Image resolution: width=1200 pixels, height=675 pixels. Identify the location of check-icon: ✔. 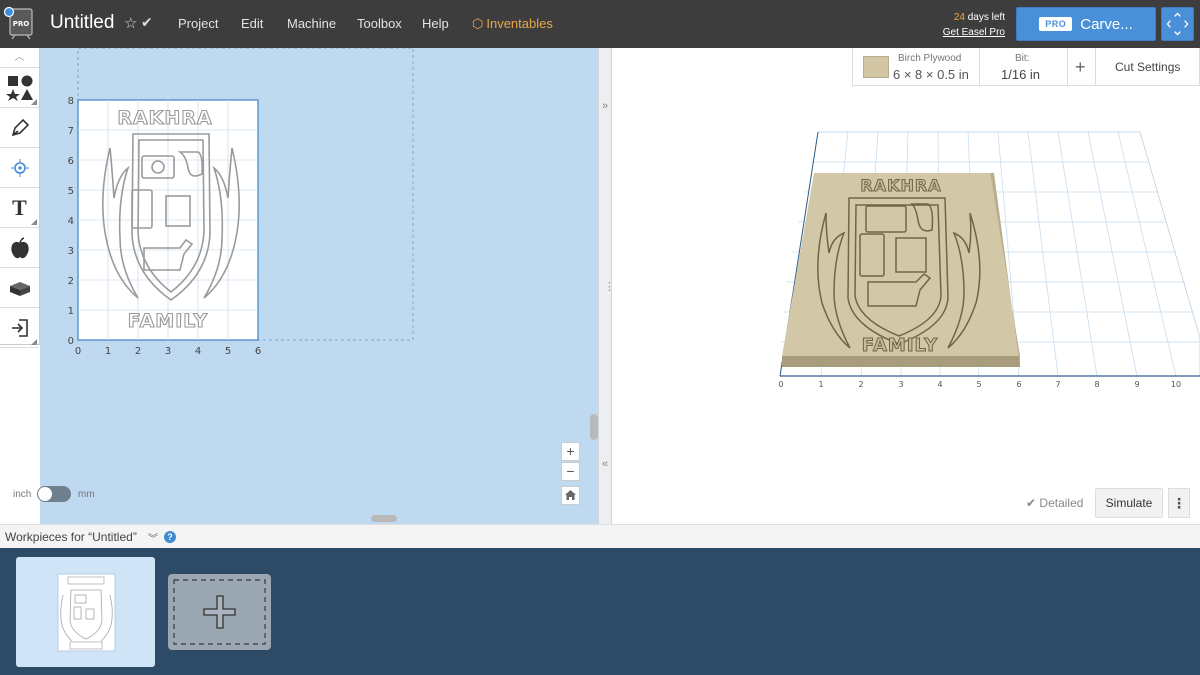
(1031, 503).